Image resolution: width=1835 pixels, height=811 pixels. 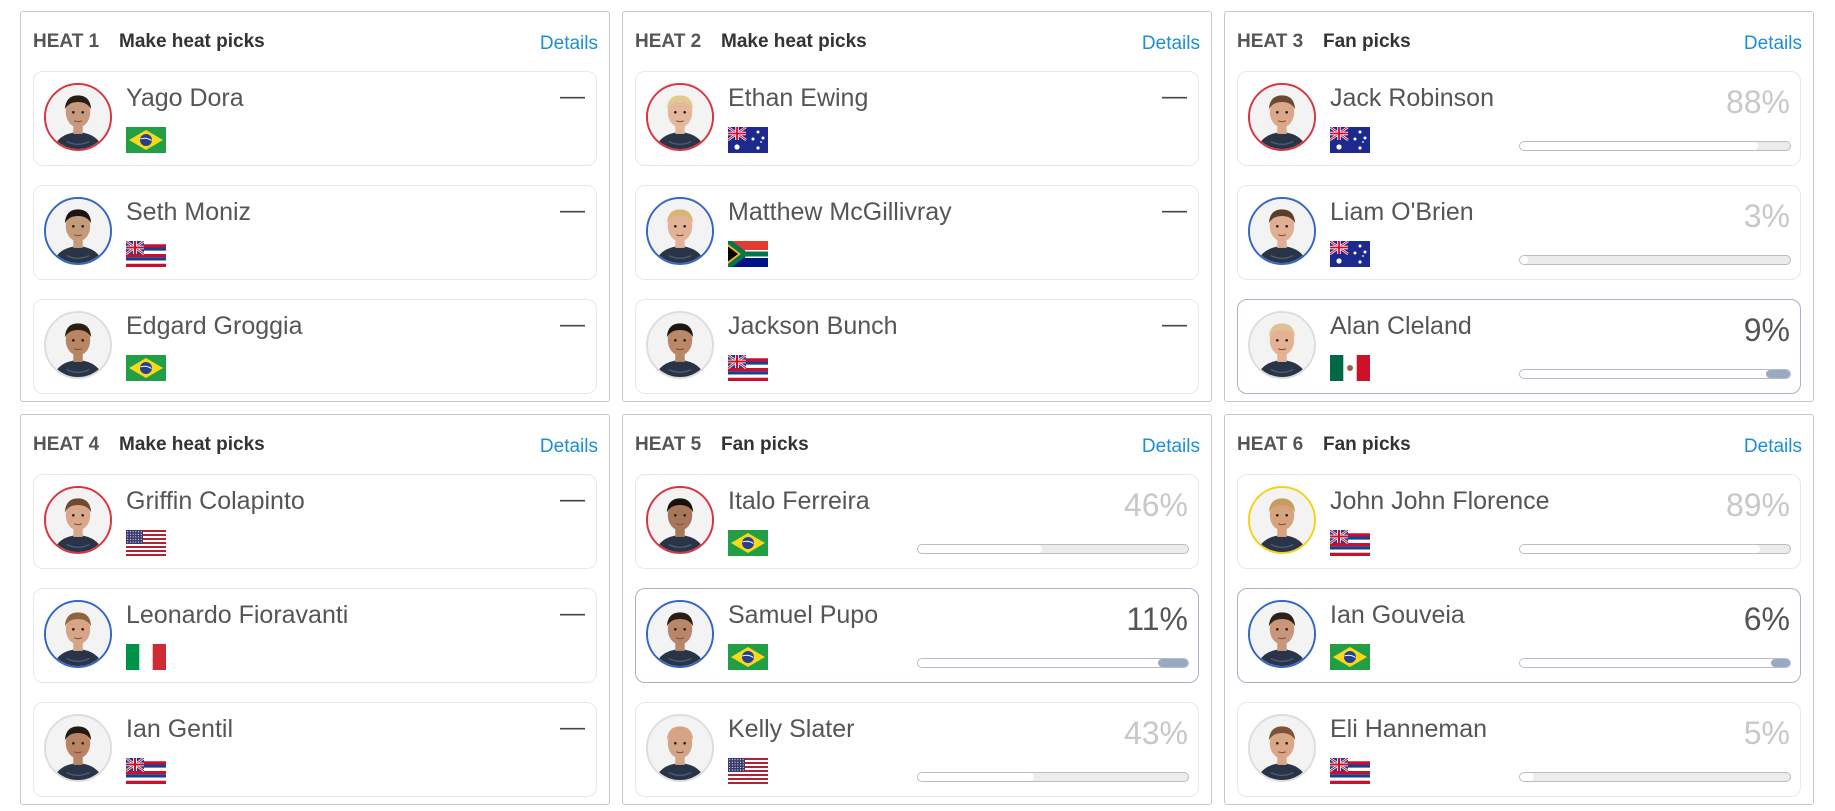 I want to click on athlete-row: Seth Moniz —, so click(x=315, y=232).